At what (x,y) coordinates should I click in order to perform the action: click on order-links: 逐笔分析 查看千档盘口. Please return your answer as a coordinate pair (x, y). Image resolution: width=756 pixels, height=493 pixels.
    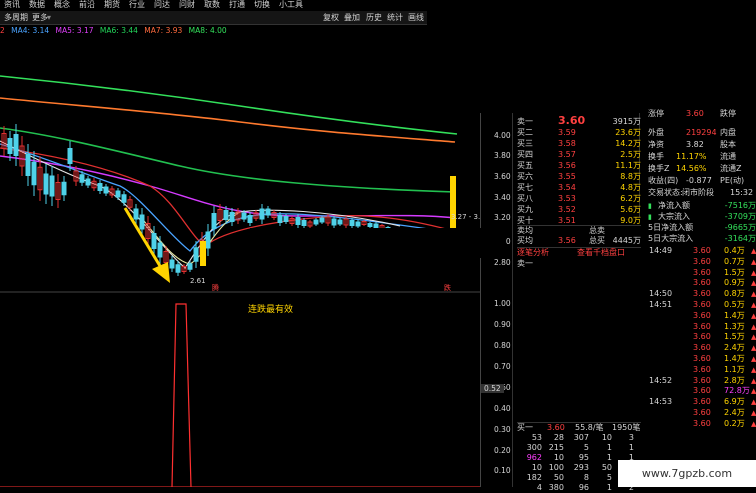
    Looking at the image, I should click on (579, 252).